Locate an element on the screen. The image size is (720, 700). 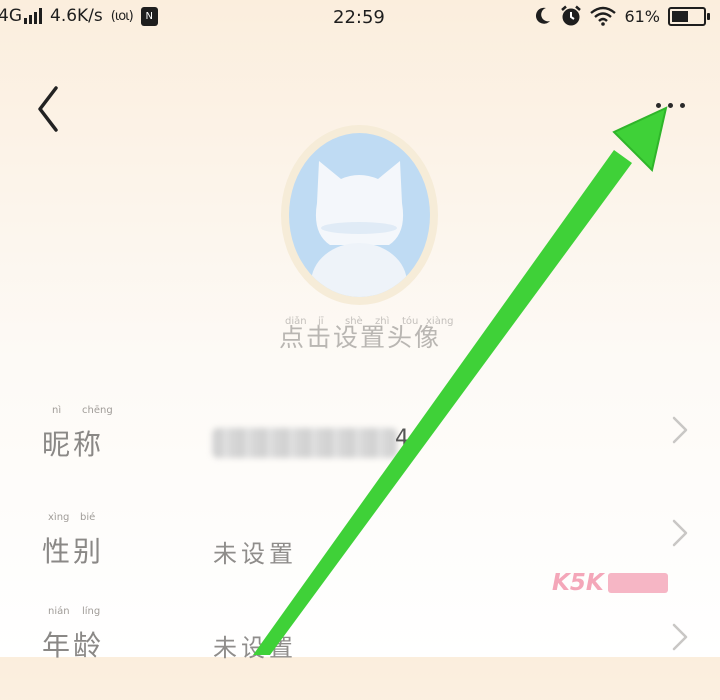
status-left: 4G 4.6K/s (ιοι) N is located at coordinates (79, 16).